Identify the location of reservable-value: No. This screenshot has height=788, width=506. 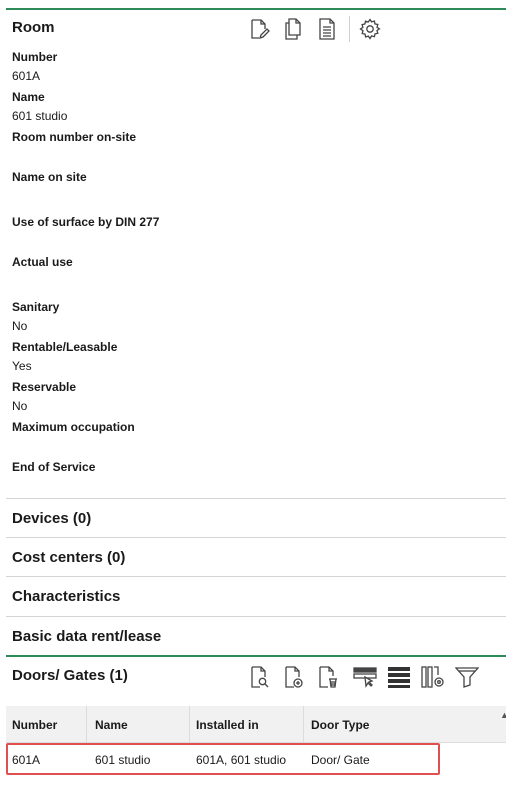
(20, 406).